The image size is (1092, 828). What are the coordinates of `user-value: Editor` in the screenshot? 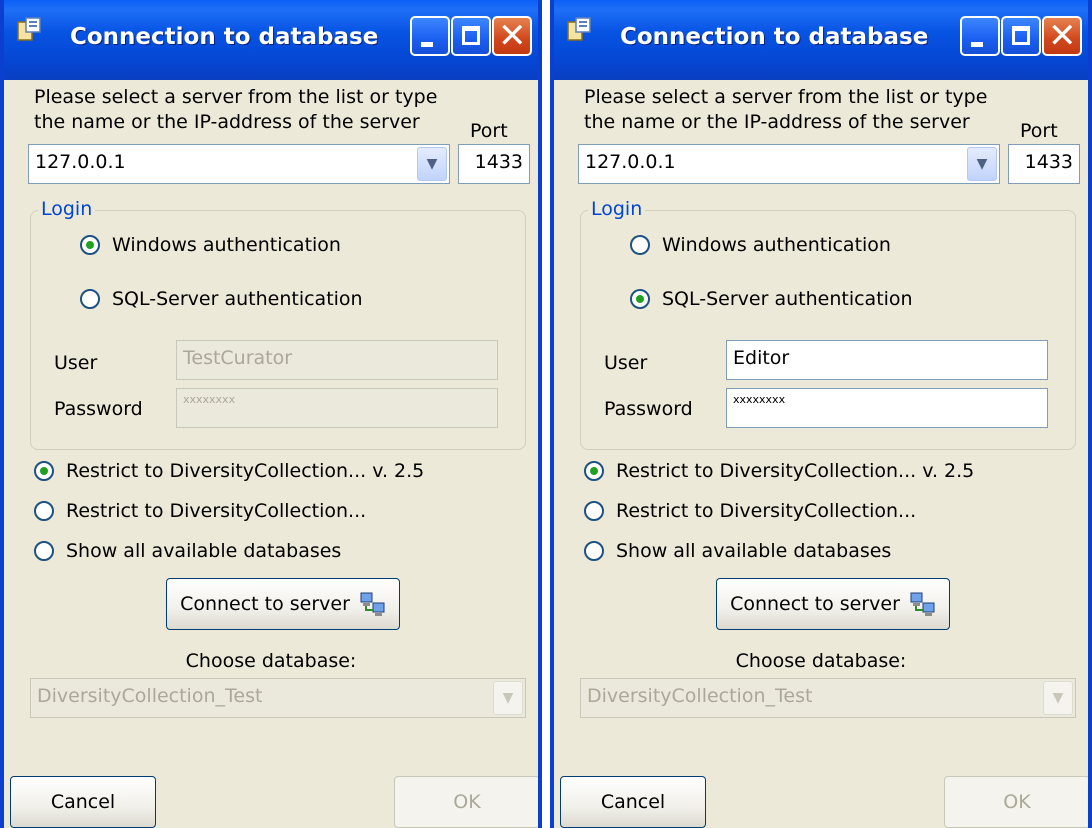 It's located at (761, 358).